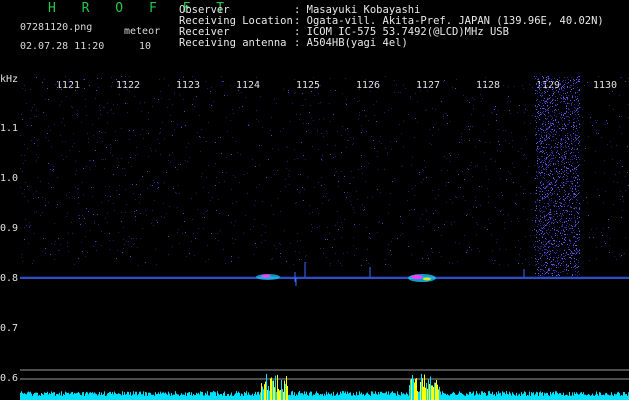  What do you see at coordinates (145, 46) in the screenshot?
I see `meteor-count: 10` at bounding box center [145, 46].